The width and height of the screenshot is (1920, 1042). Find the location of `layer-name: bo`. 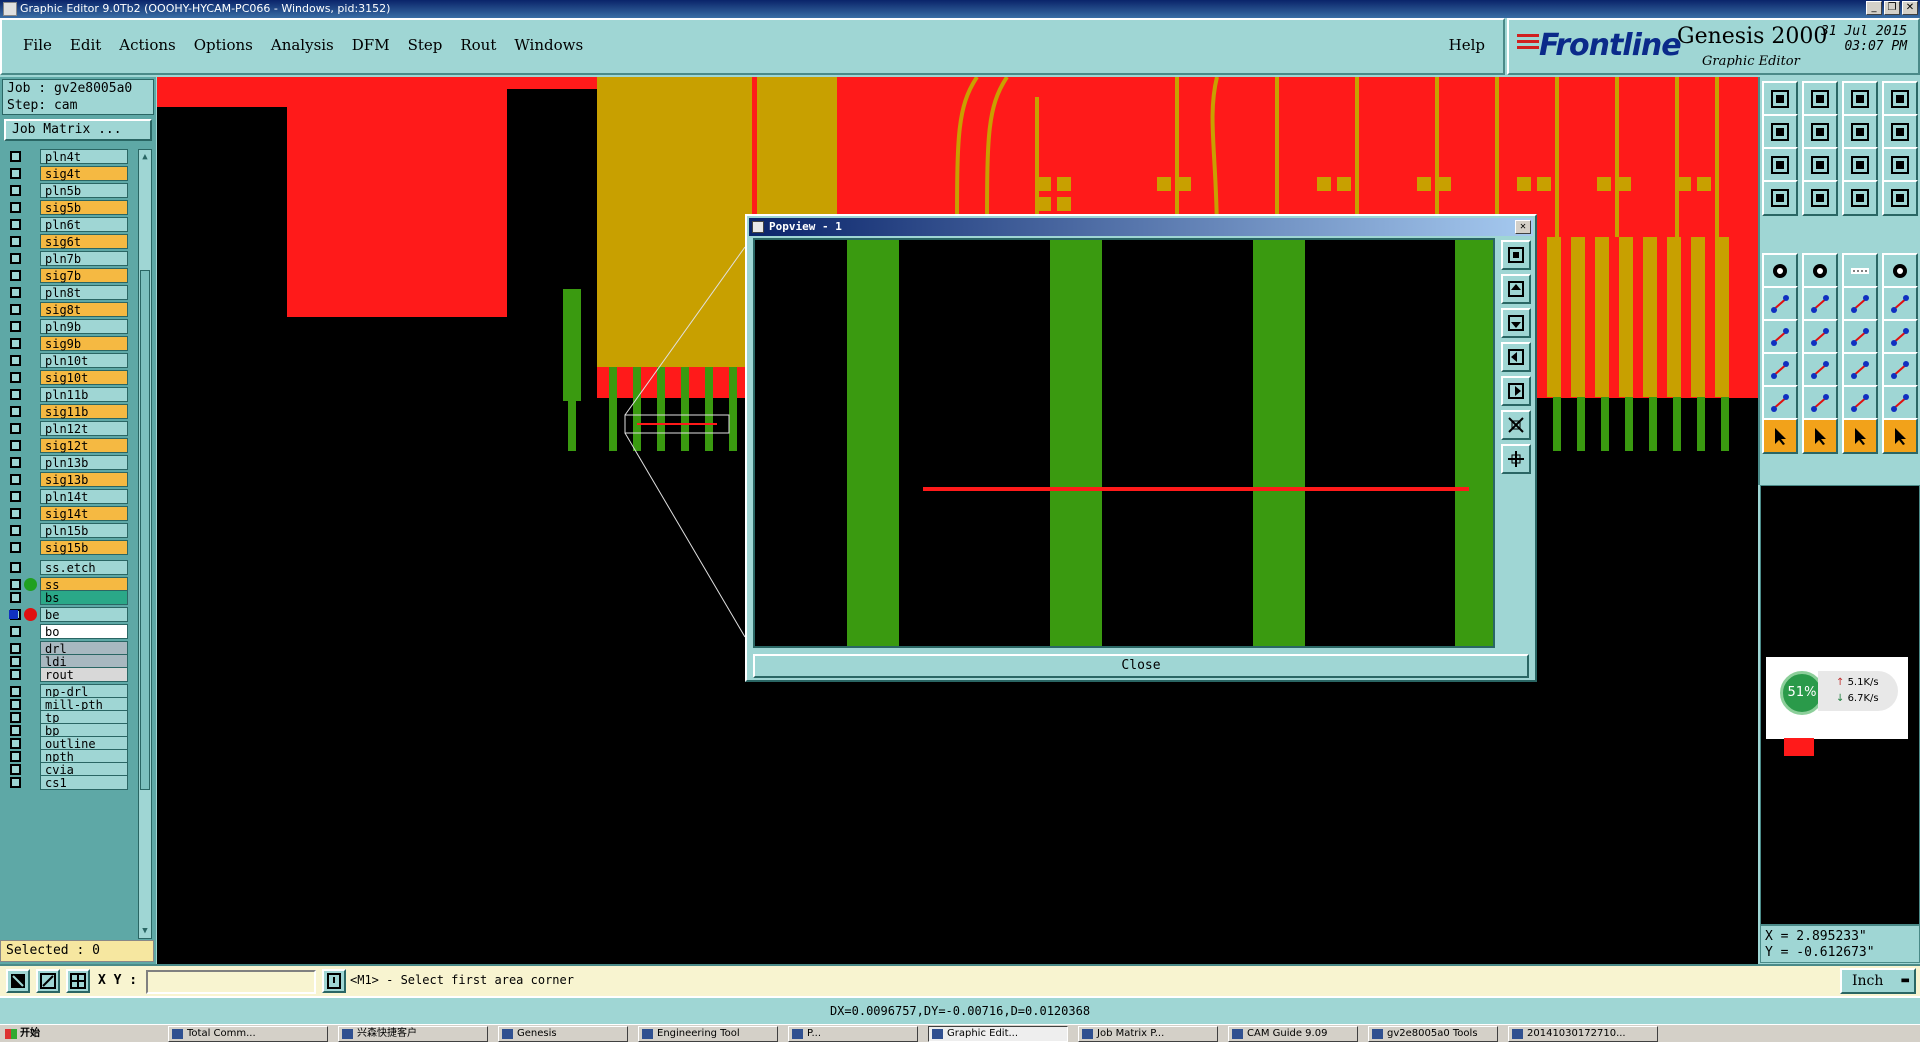

layer-name: bo is located at coordinates (84, 631).